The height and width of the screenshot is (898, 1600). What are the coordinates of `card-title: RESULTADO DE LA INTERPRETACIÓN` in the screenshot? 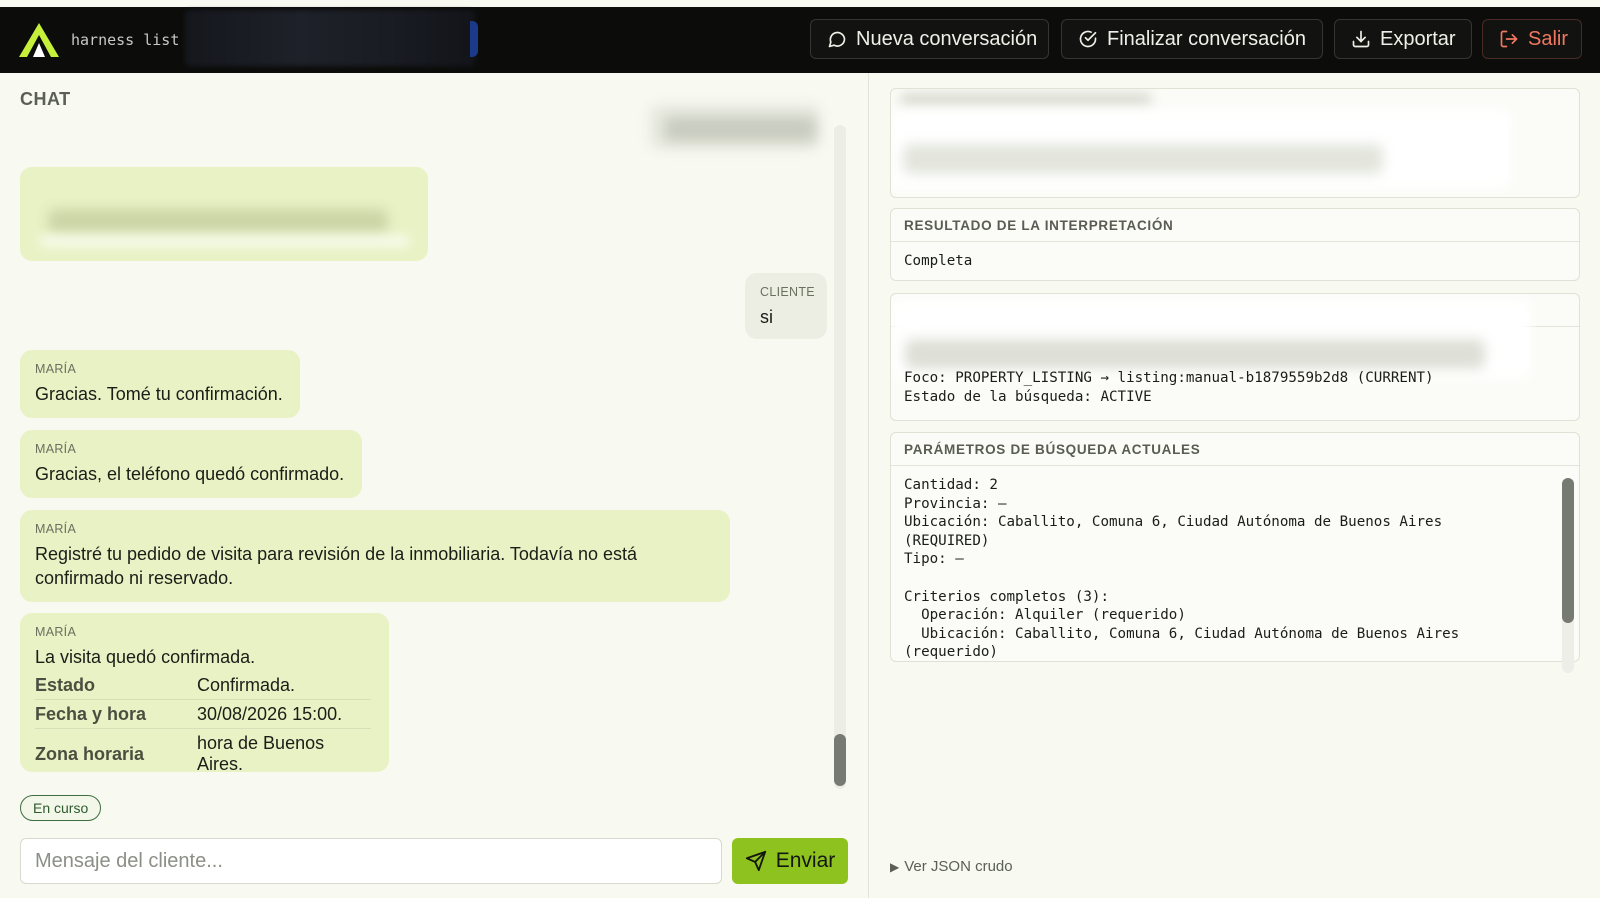 It's located at (1235, 225).